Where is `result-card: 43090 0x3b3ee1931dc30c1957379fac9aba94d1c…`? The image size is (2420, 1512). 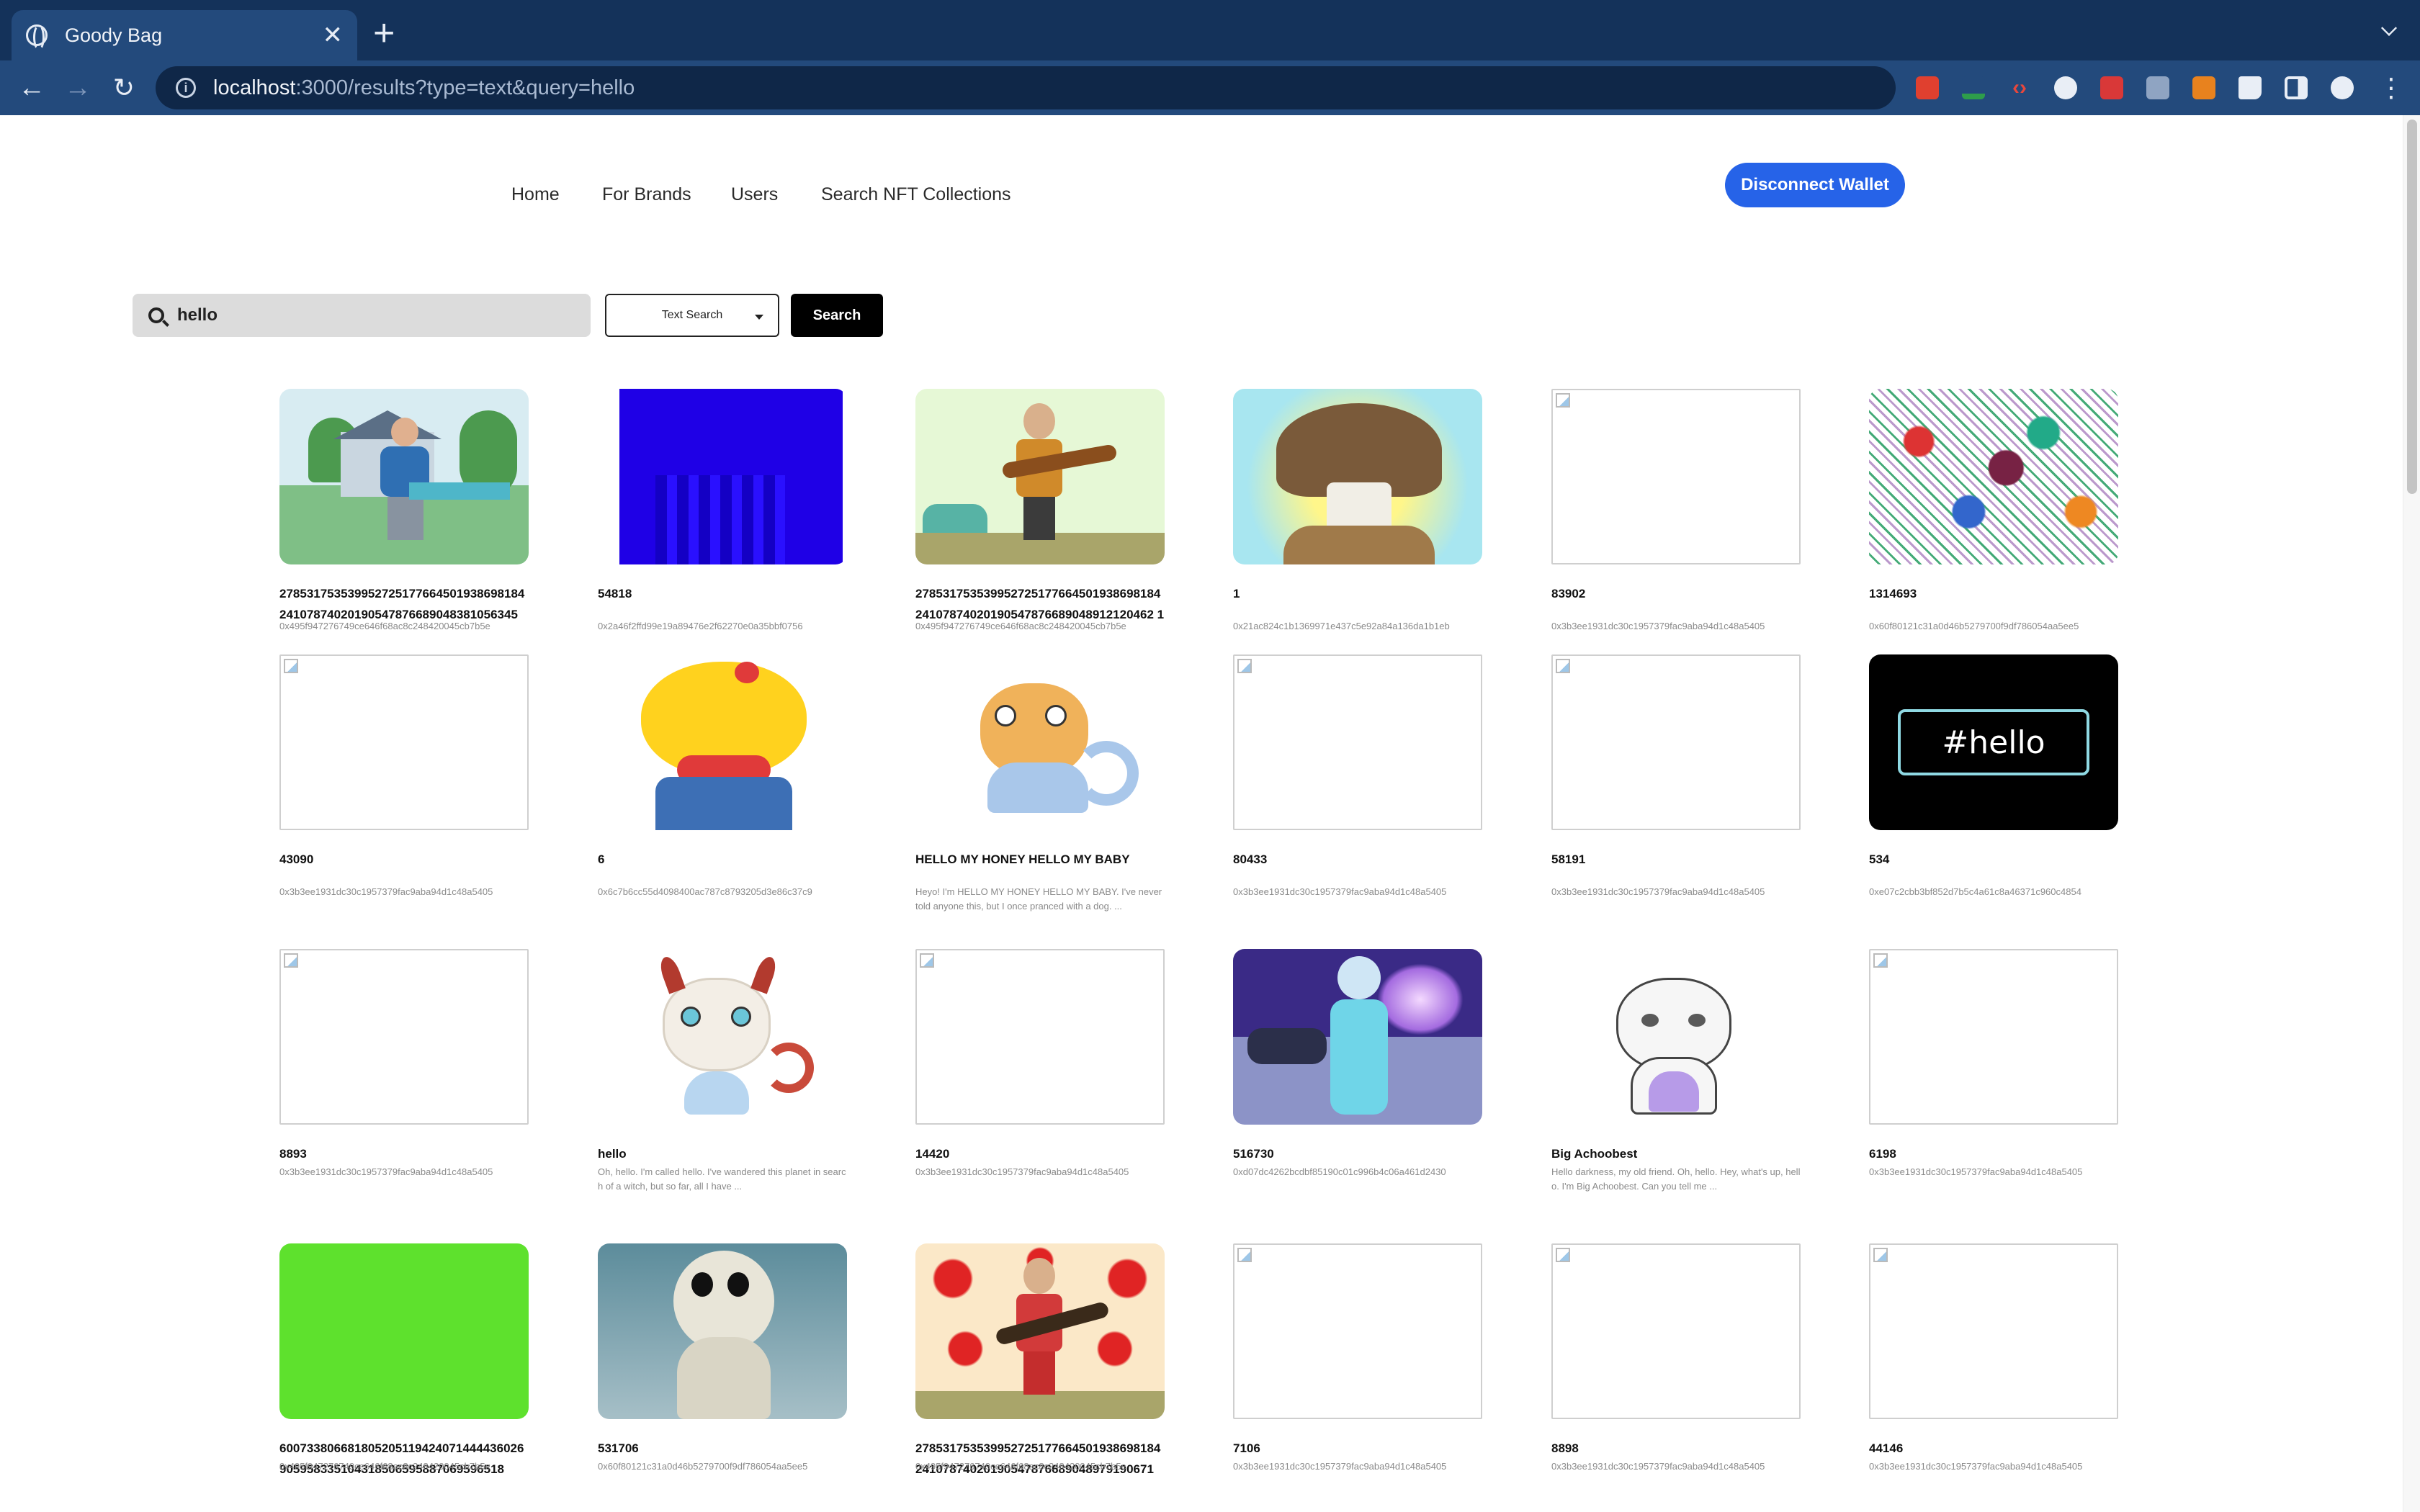
result-card: 43090 0x3b3ee1931dc30c1957379fac9aba94d1c… is located at coordinates (404, 775).